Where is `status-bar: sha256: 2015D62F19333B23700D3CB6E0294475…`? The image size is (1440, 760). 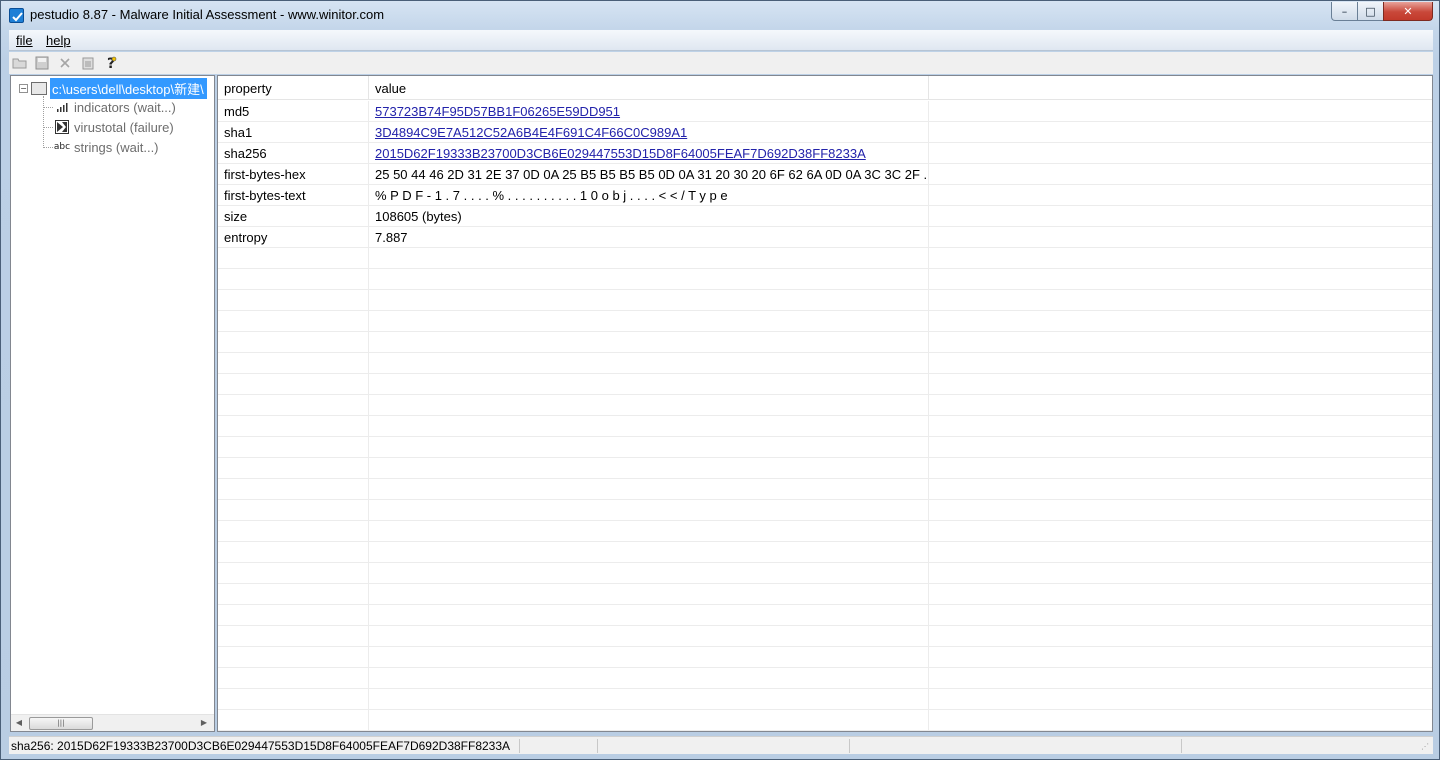 status-bar: sha256: 2015D62F19333B23700D3CB6E0294475… is located at coordinates (721, 745).